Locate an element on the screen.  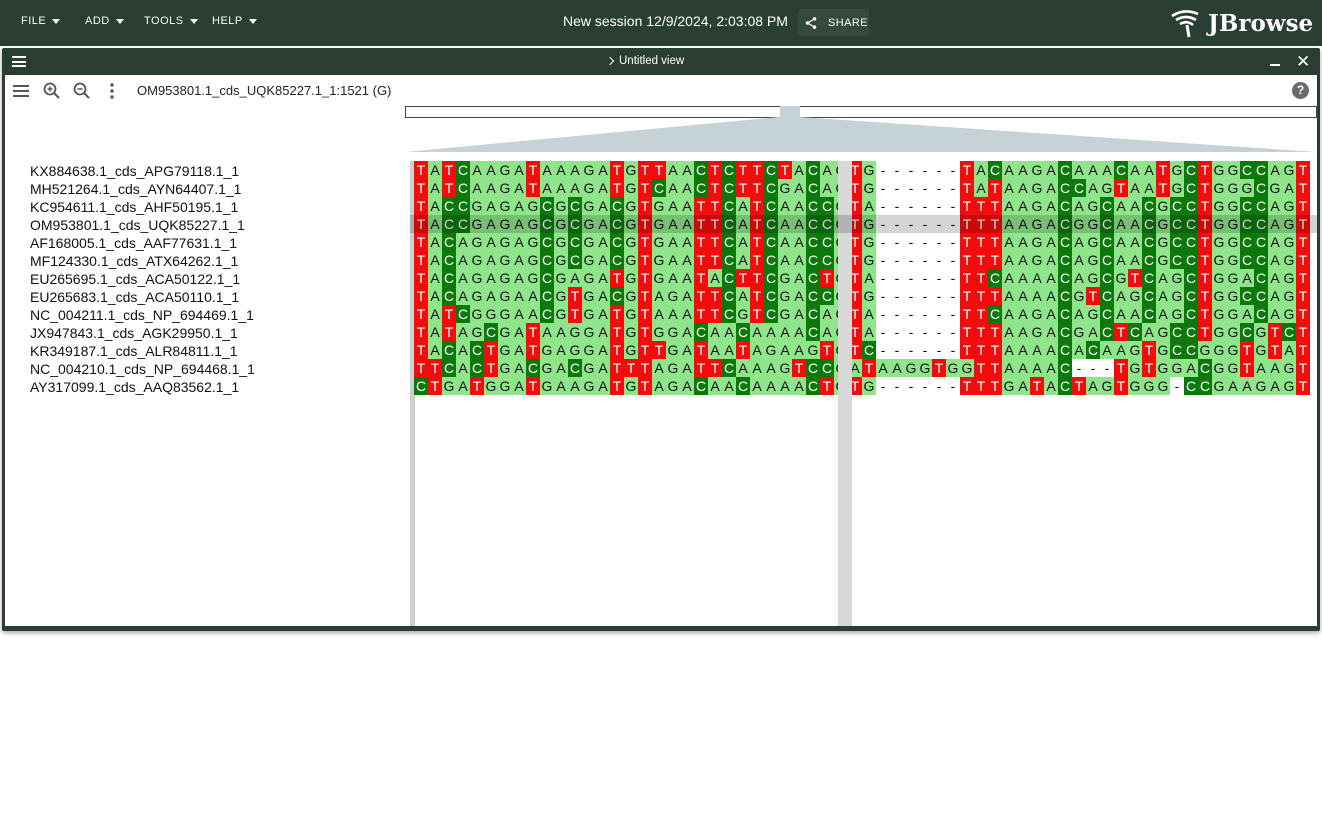
sequence-name: NC_004211.1_cds_NP_694469.1_1 is located at coordinates (215, 315).